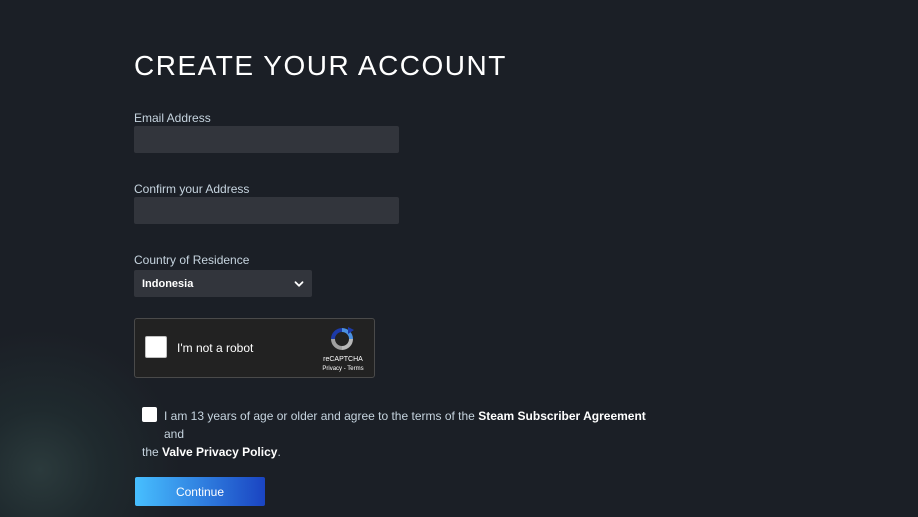 Image resolution: width=918 pixels, height=517 pixels. Describe the element at coordinates (215, 348) in the screenshot. I see `recaptcha-label: I'm not a robot` at that location.